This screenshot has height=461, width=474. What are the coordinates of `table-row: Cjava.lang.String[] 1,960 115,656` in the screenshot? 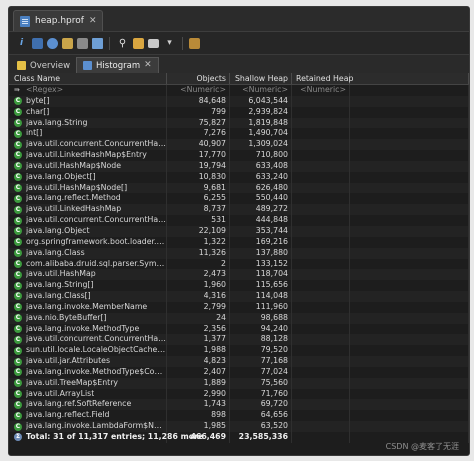 It's located at (239, 286).